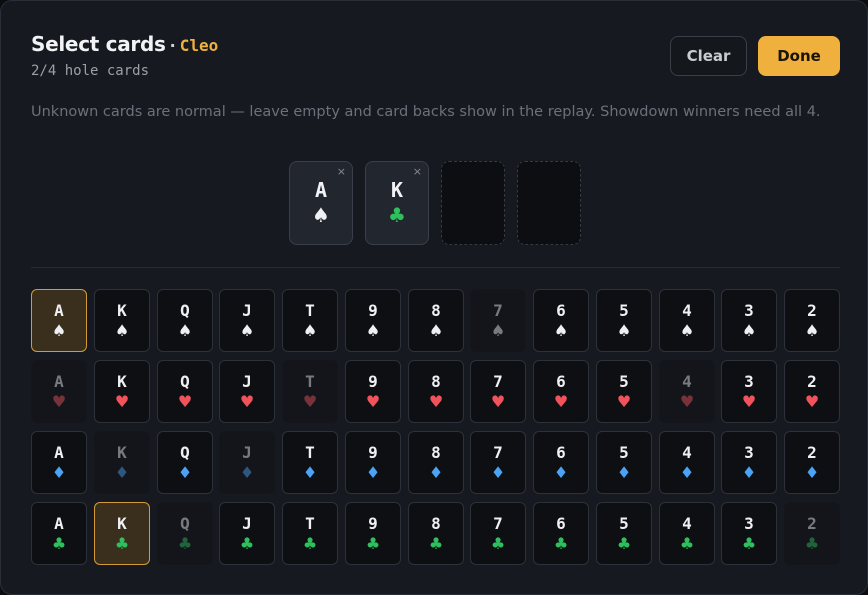 The width and height of the screenshot is (868, 595). Describe the element at coordinates (310, 320) in the screenshot. I see `card-T-spades: T ♠` at that location.